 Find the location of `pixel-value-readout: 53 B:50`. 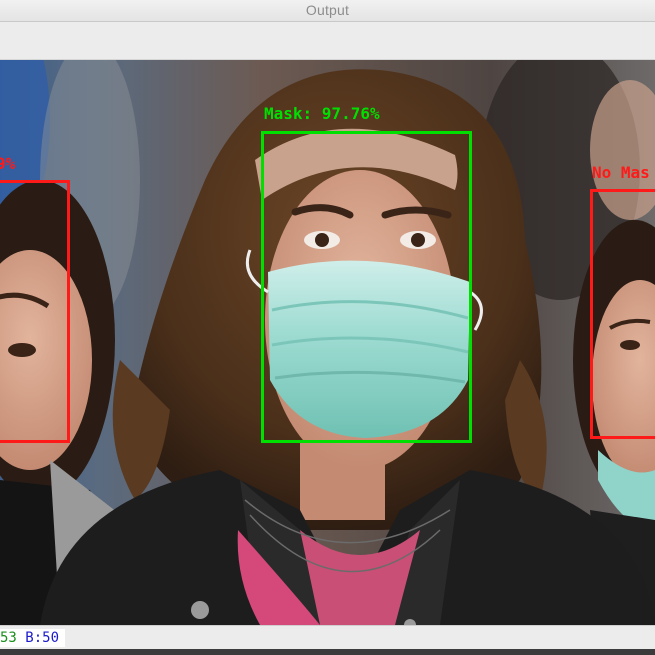

pixel-value-readout: 53 B:50 is located at coordinates (33, 638).